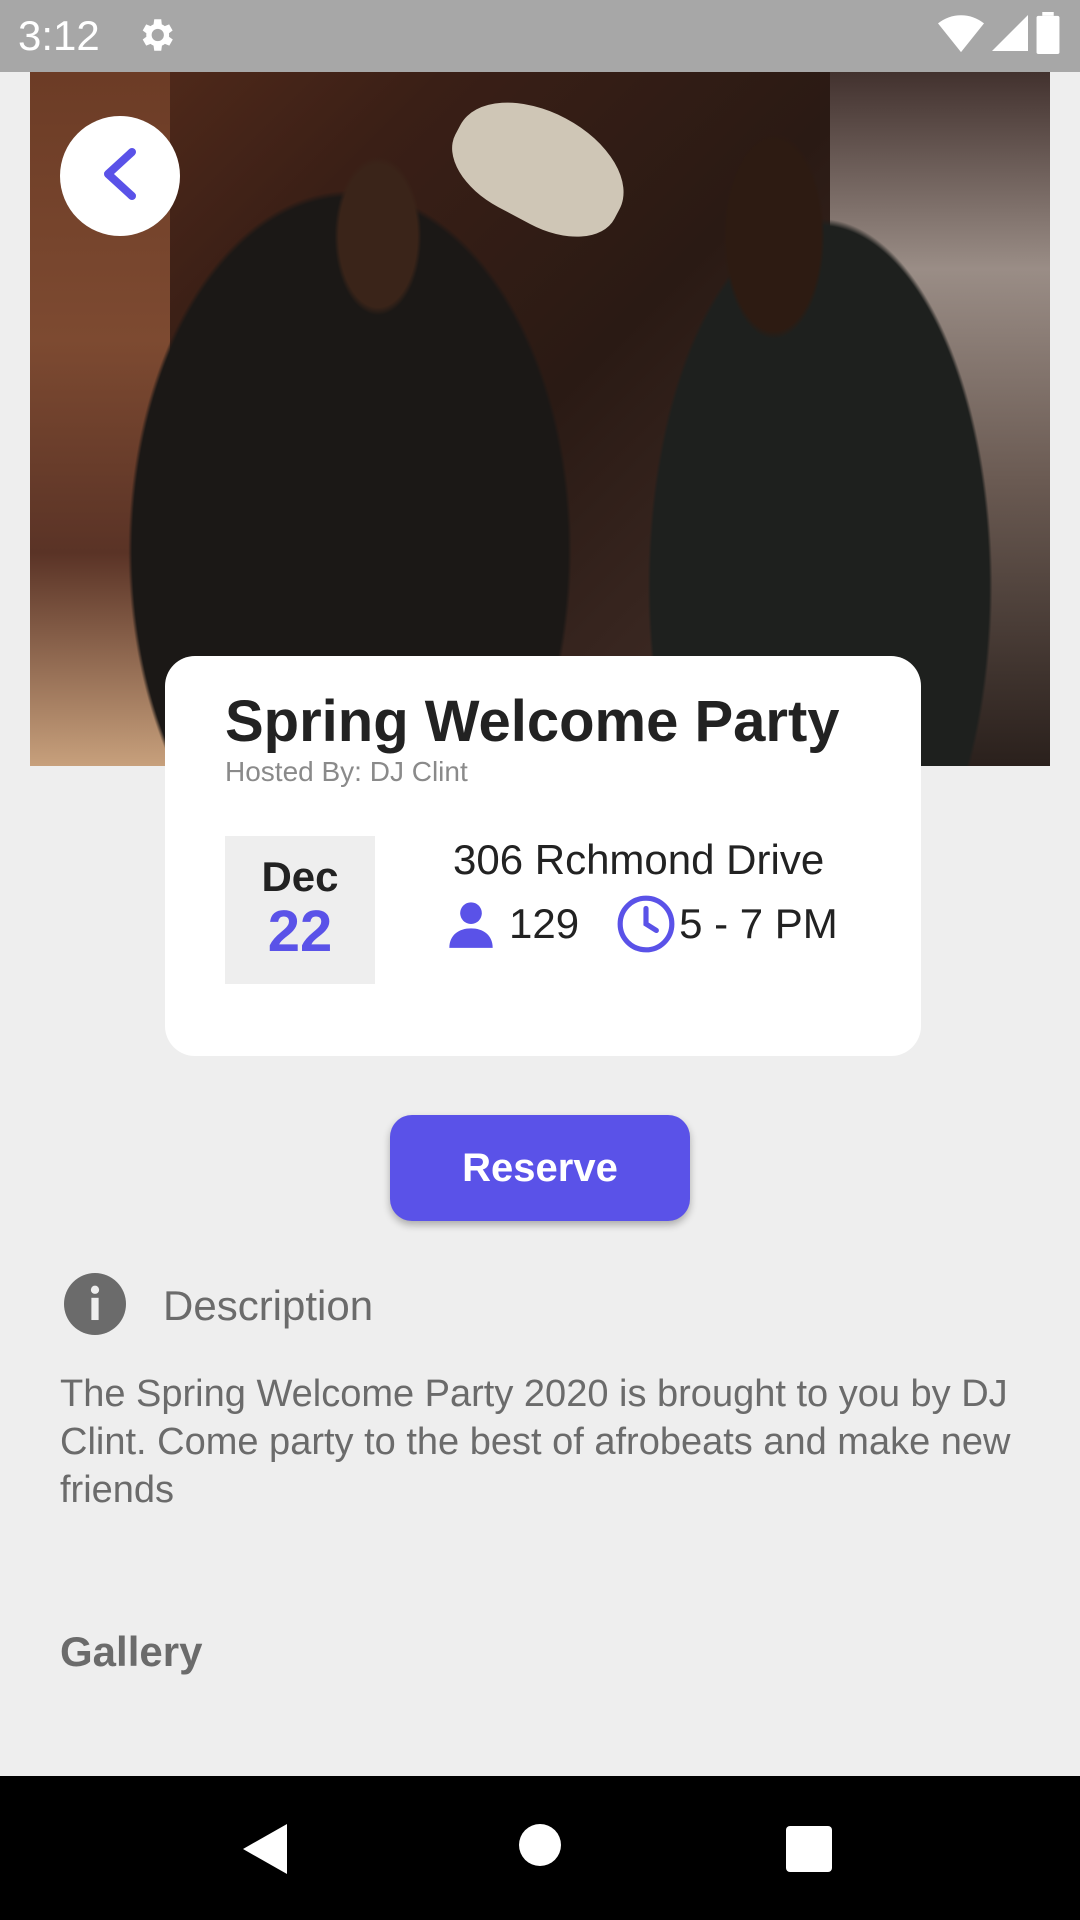  Describe the element at coordinates (471, 924) in the screenshot. I see `person-icon` at that location.